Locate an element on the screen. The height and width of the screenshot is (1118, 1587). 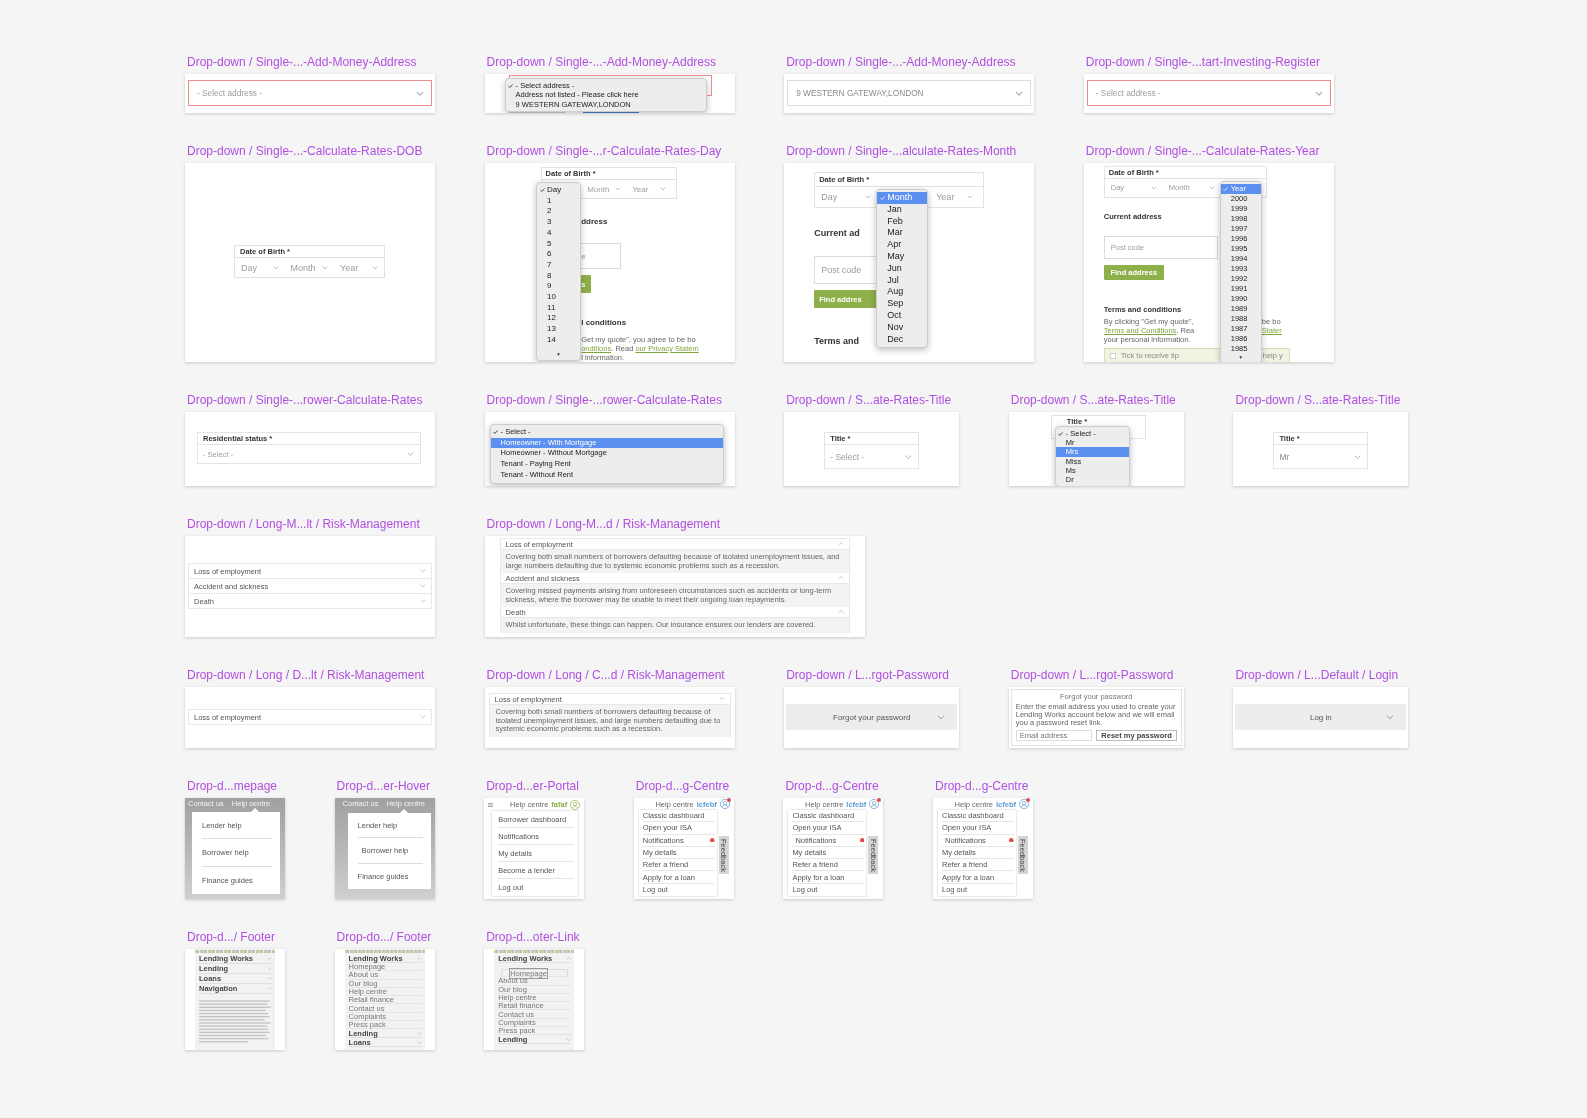
frame-title: Drop-down / Single-...-Calculate-Rates-DOB is located at coordinates (305, 151).